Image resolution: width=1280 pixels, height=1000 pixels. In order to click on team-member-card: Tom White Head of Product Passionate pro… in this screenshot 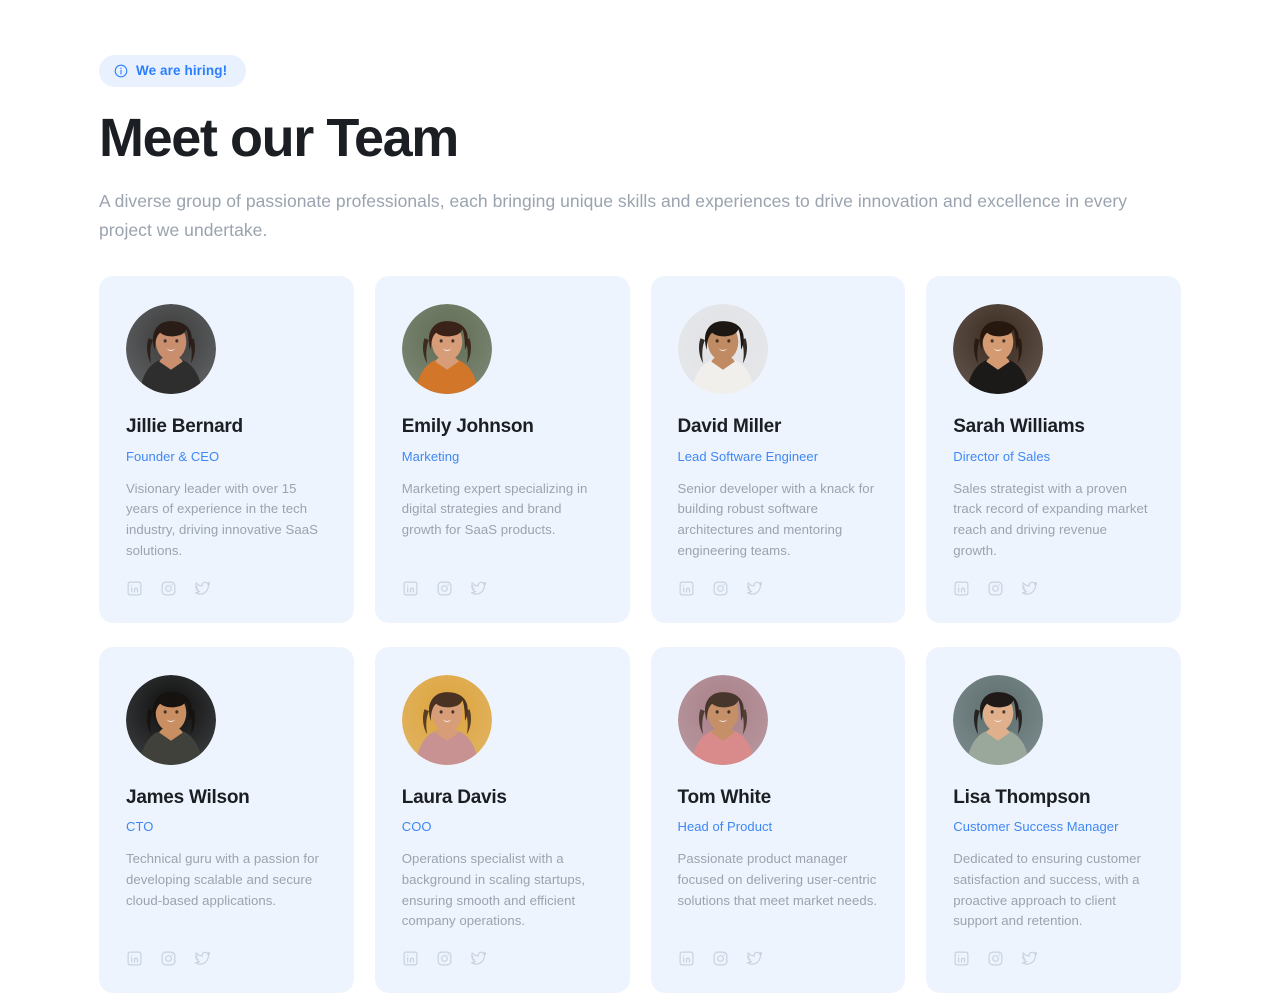, I will do `click(778, 820)`.